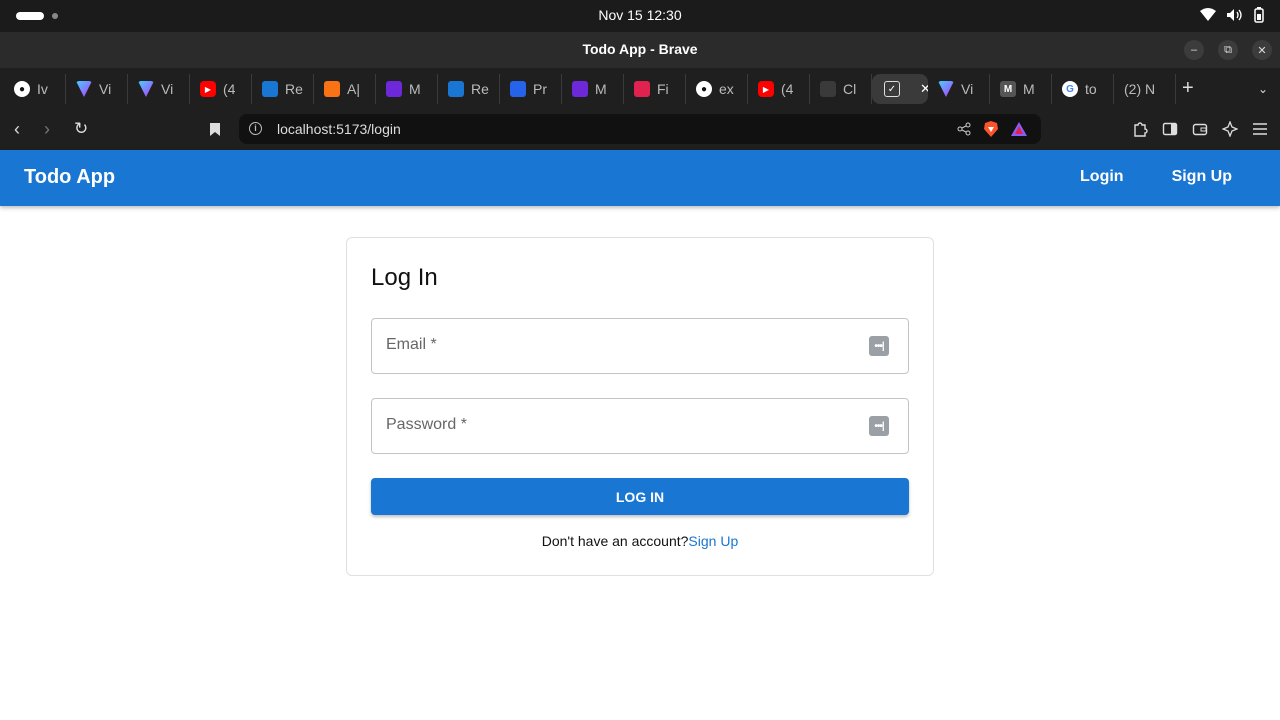  Describe the element at coordinates (426, 424) in the screenshot. I see `password-label: Password *` at that location.